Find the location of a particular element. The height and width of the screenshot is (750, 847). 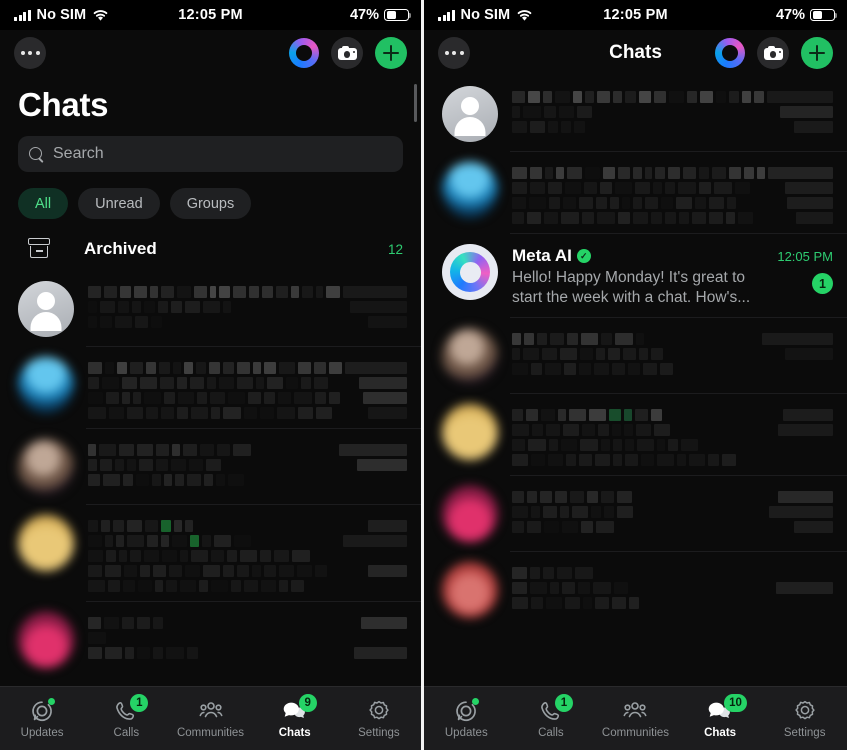

chat-filter-pills: All Unread Groups is located at coordinates (210, 200).